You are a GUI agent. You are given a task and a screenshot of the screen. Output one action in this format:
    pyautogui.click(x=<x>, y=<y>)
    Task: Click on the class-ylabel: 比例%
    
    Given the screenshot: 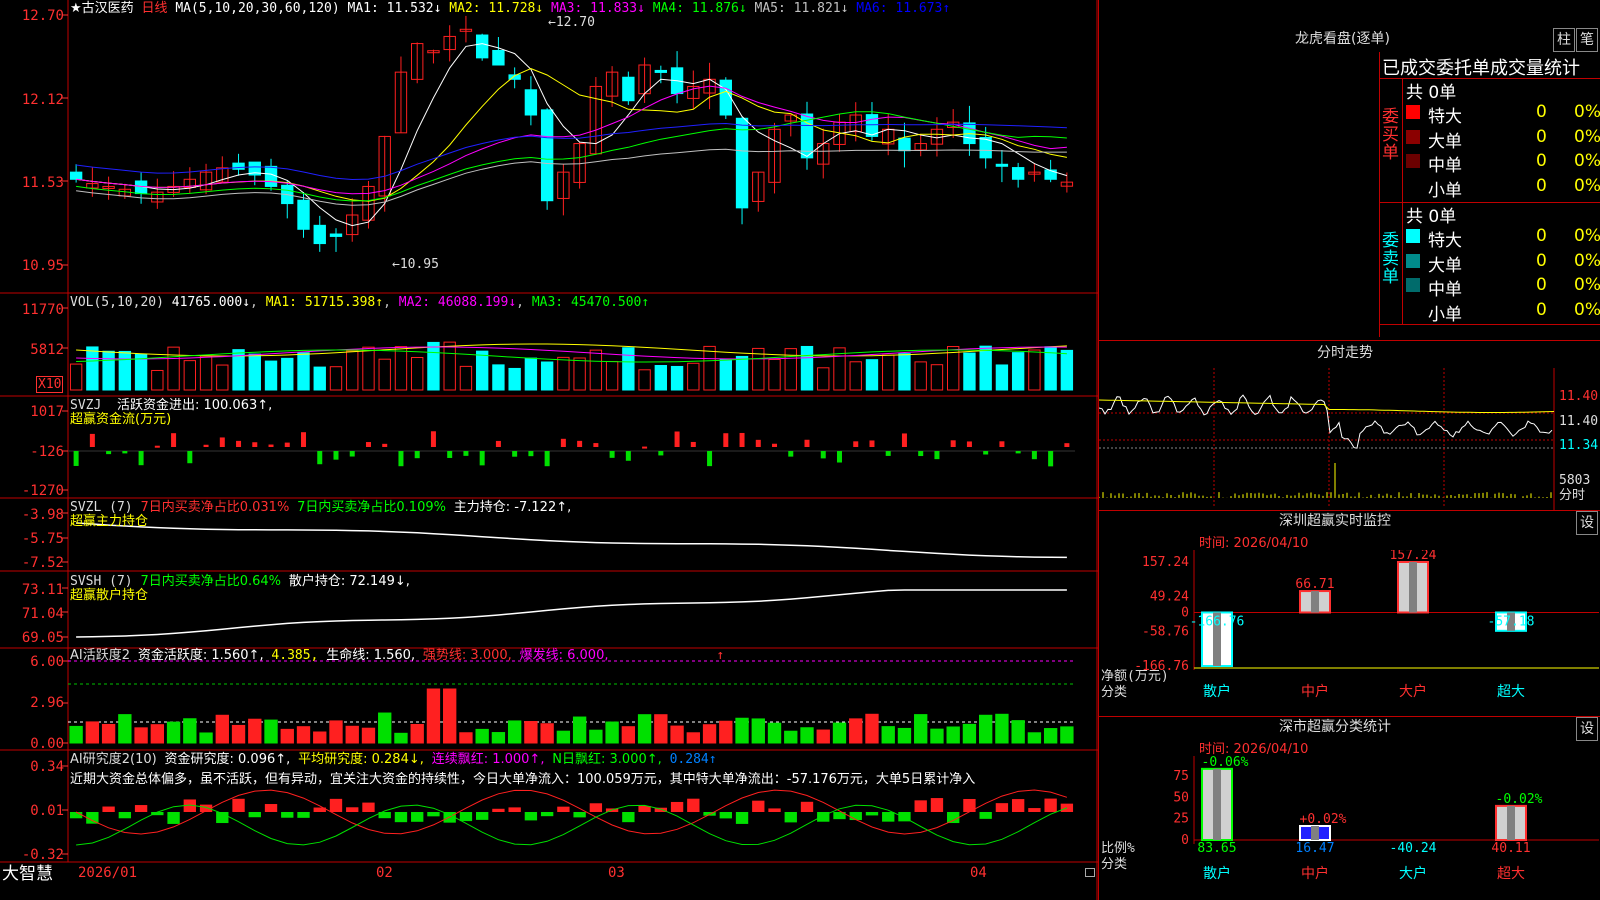 What is the action you would take?
    pyautogui.click(x=1118, y=848)
    